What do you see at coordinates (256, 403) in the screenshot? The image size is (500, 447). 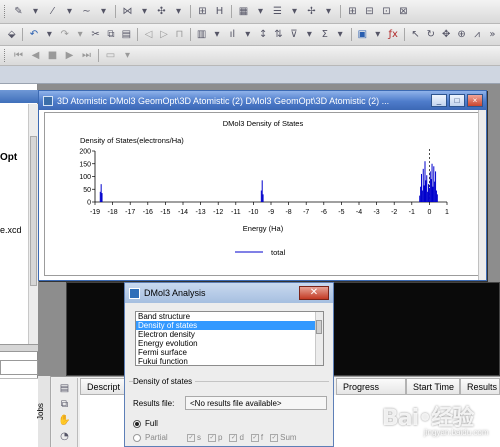 I see `results-file-field: <No results file available>` at bounding box center [256, 403].